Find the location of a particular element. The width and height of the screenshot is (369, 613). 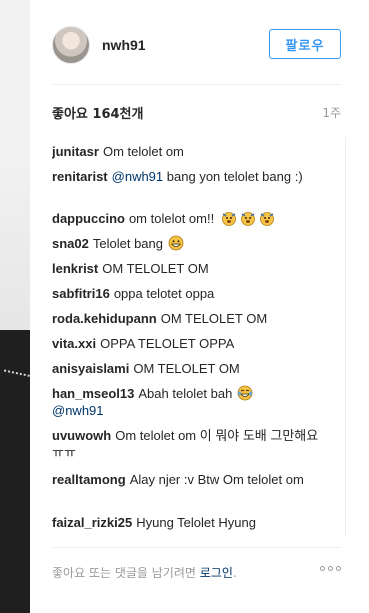

login-prompt: 좋아요 또는 댓글을 남기려면 로그인. is located at coordinates (196, 572).